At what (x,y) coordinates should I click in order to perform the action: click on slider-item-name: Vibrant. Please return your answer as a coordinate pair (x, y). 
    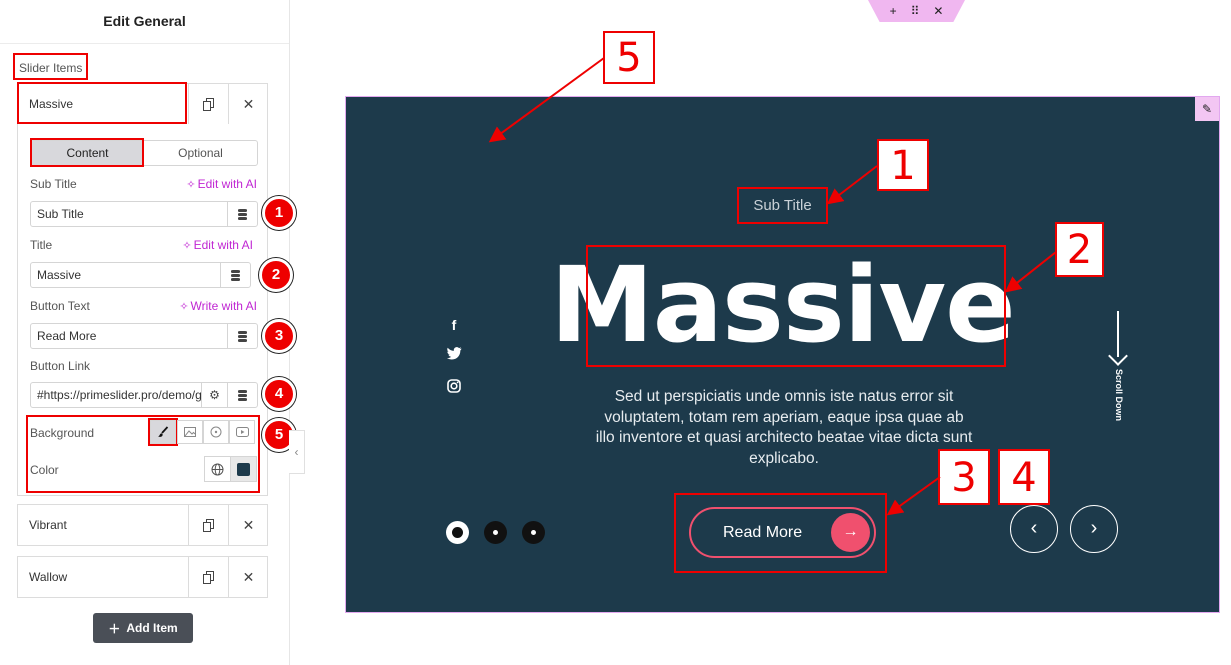
    Looking at the image, I should click on (103, 525).